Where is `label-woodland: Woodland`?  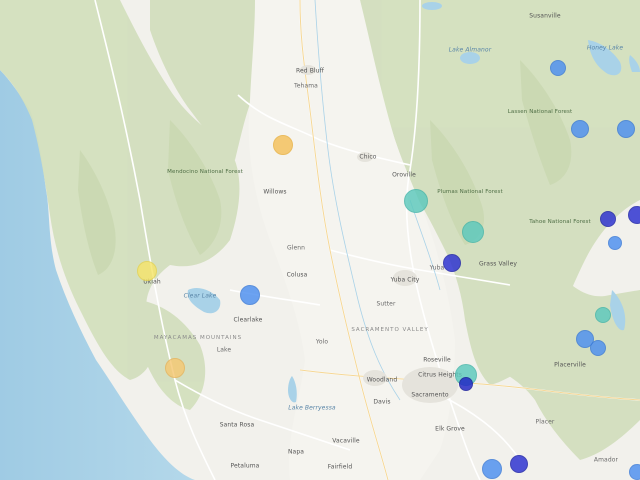 label-woodland: Woodland is located at coordinates (382, 380).